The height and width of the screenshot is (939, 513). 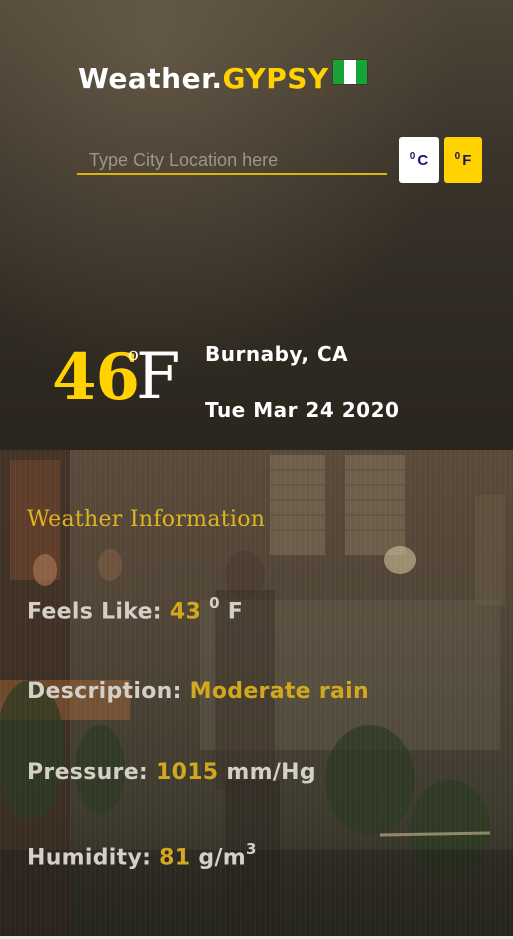 I want to click on feels-like-value: 43, so click(x=185, y=612).